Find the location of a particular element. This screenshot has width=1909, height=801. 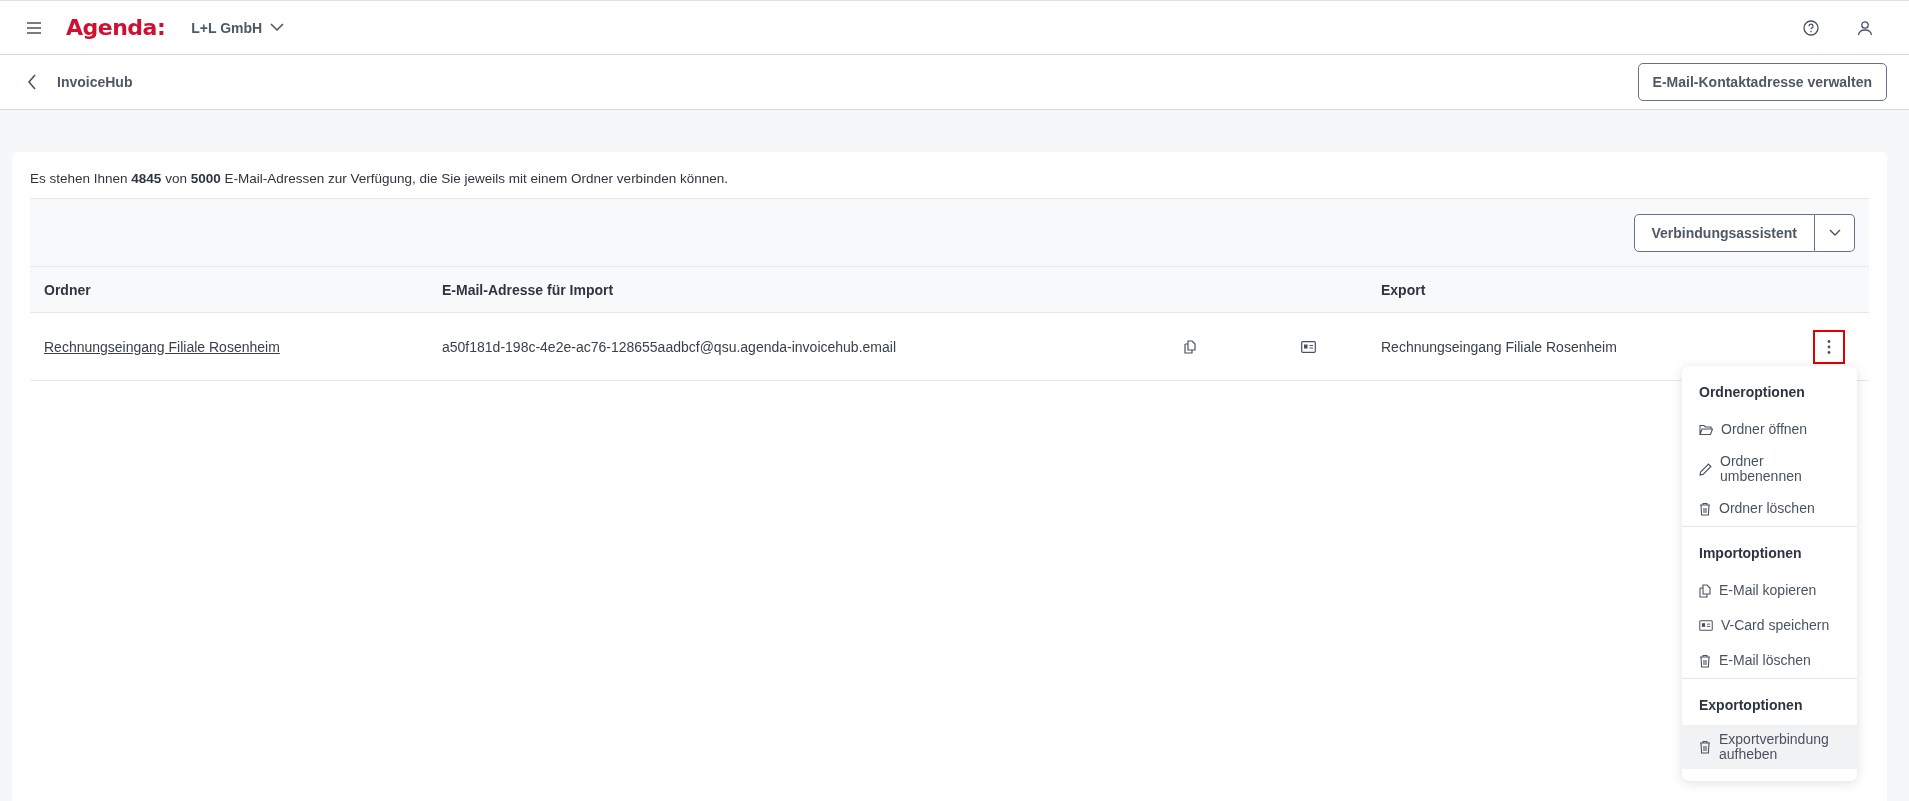

column-header: Ordner is located at coordinates (67, 289).